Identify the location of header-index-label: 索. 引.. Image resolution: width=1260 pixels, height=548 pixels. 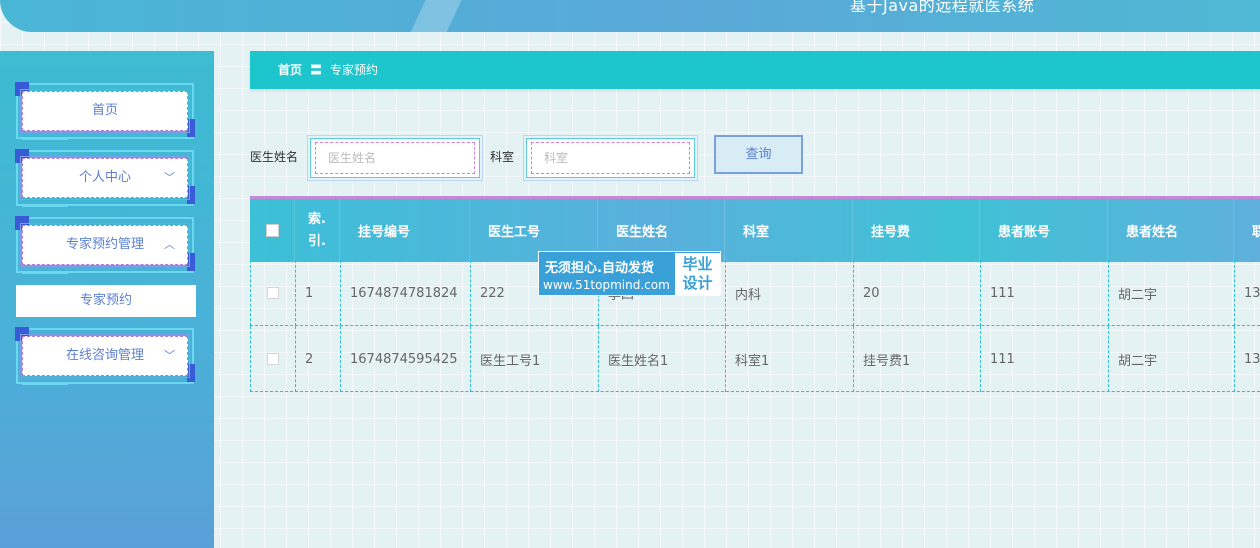
(317, 230).